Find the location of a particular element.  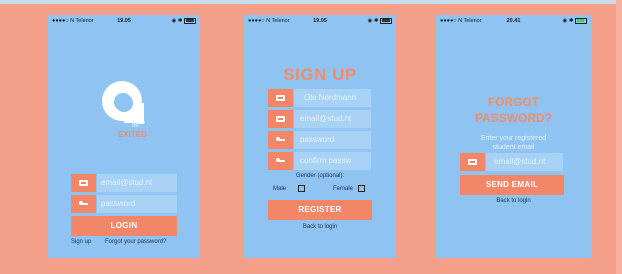

right-strip is located at coordinates (619, 137).